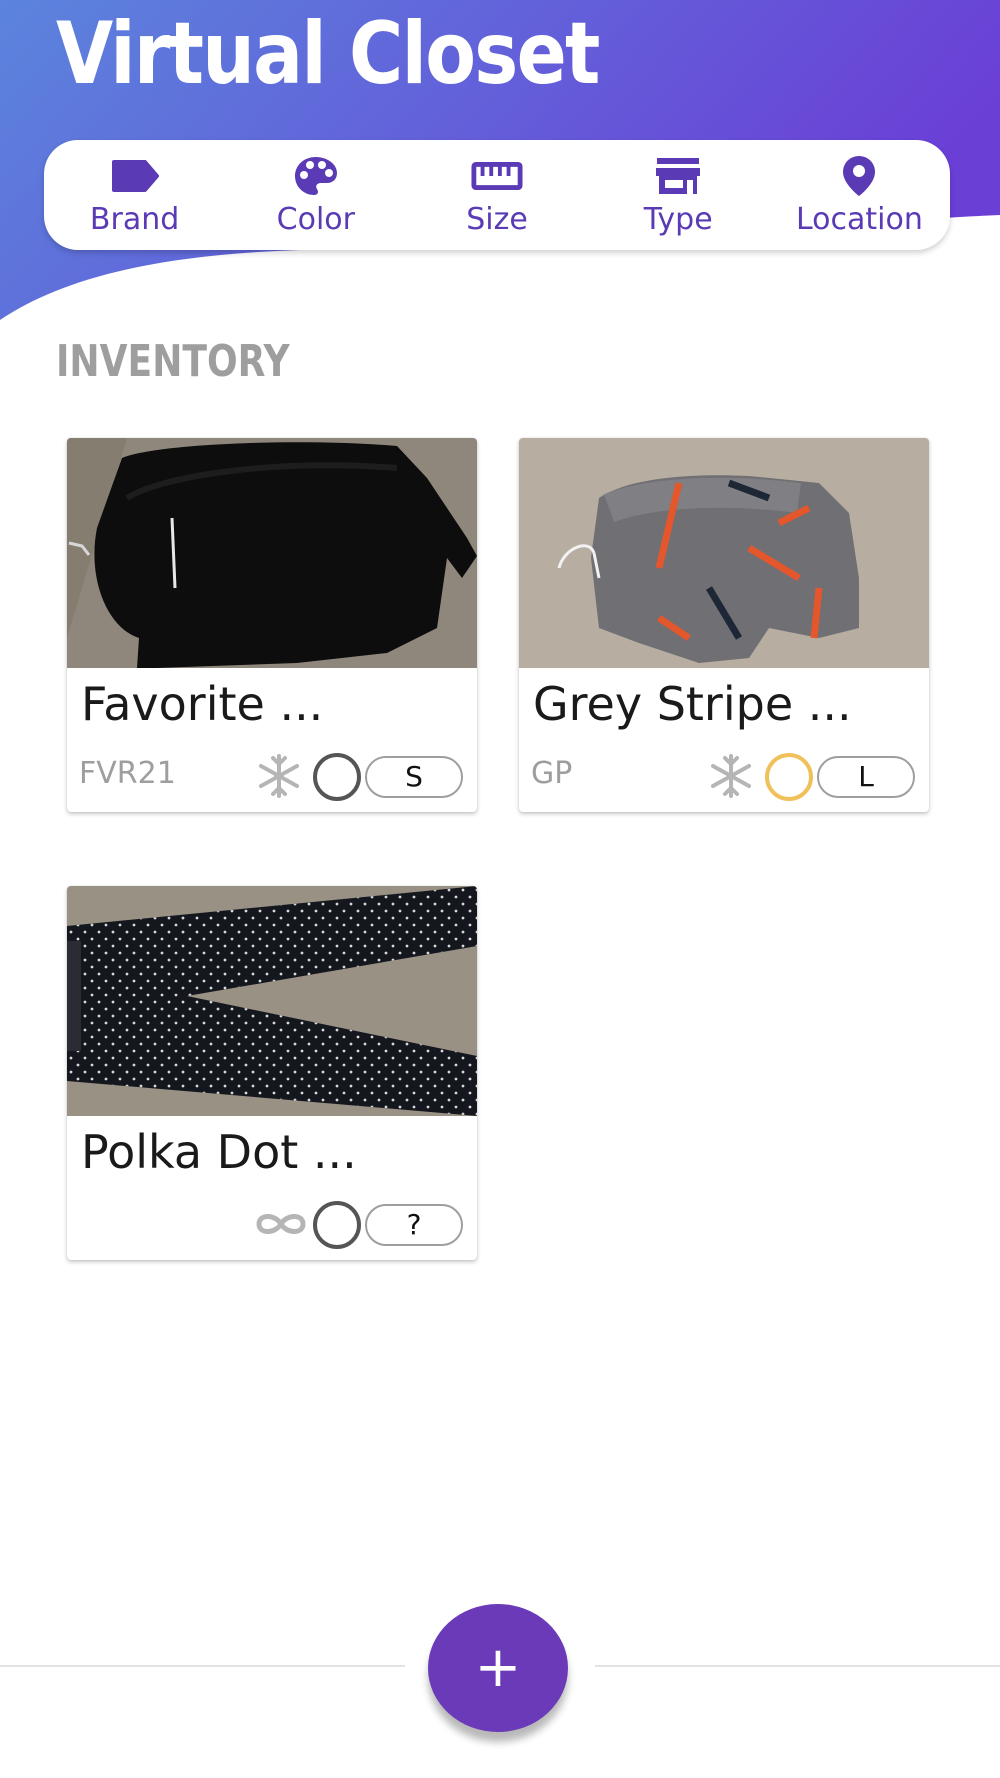  What do you see at coordinates (315, 219) in the screenshot?
I see `filter-color-label: Color` at bounding box center [315, 219].